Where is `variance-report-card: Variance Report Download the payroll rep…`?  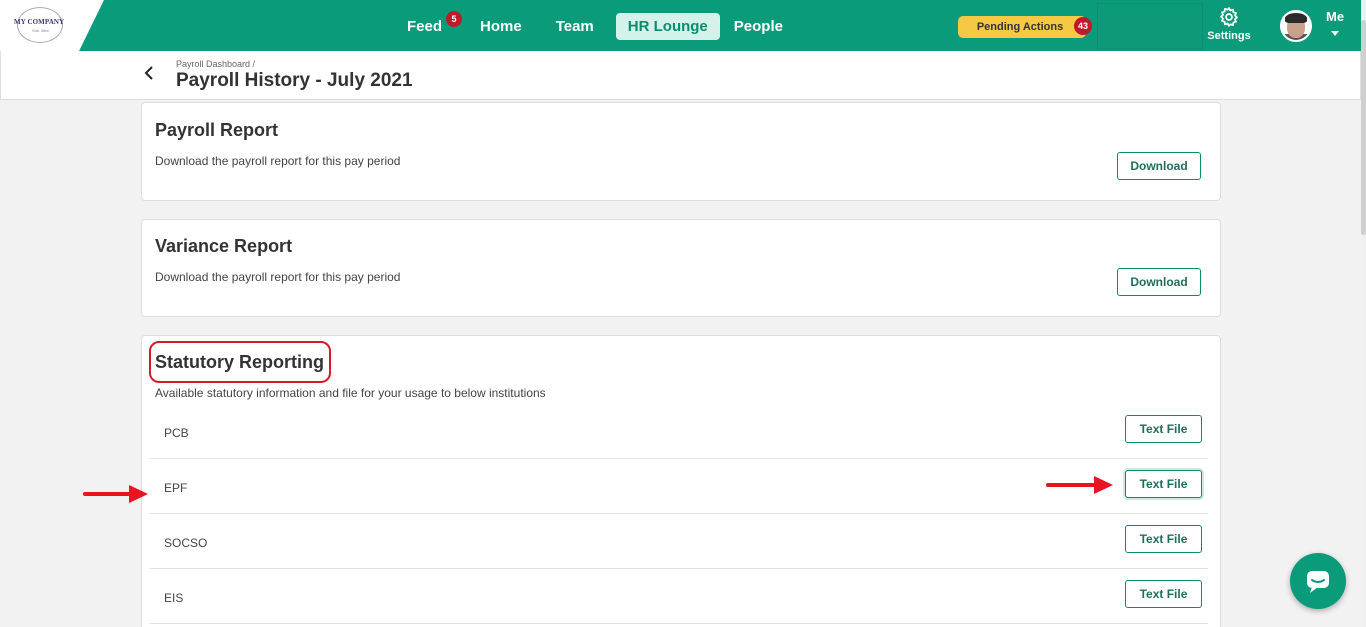
variance-report-card: Variance Report Download the payroll rep… is located at coordinates (681, 268).